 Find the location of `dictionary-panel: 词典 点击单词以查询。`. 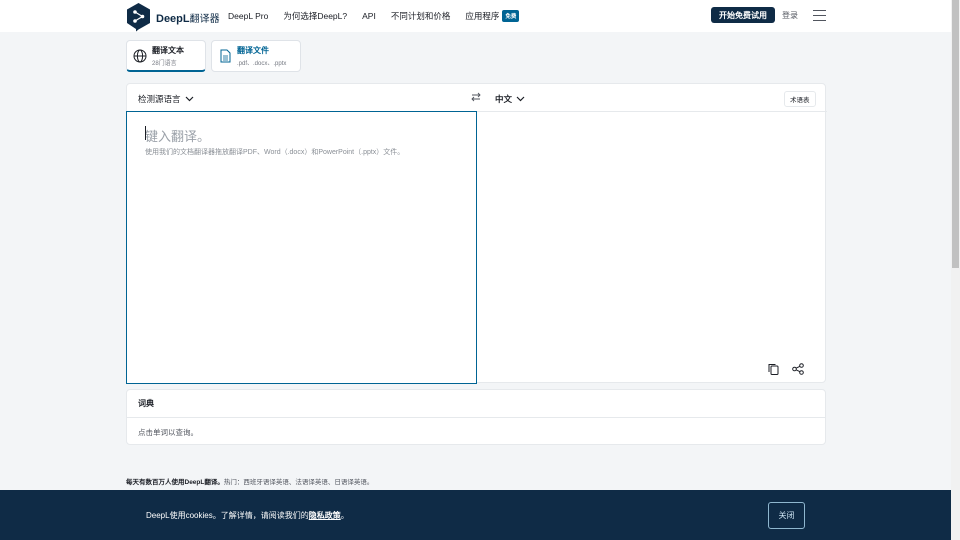

dictionary-panel: 词典 点击单词以查询。 is located at coordinates (476, 417).